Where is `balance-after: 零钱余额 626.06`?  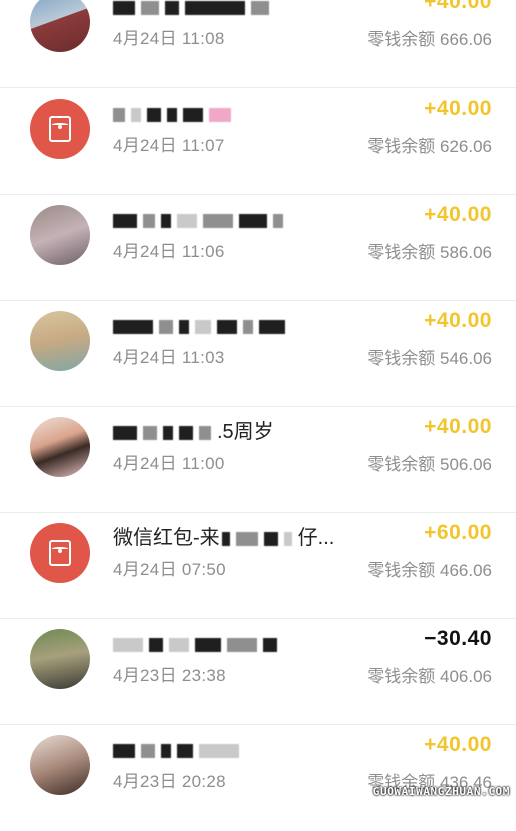
balance-after: 零钱余额 626.06 is located at coordinates (429, 146).